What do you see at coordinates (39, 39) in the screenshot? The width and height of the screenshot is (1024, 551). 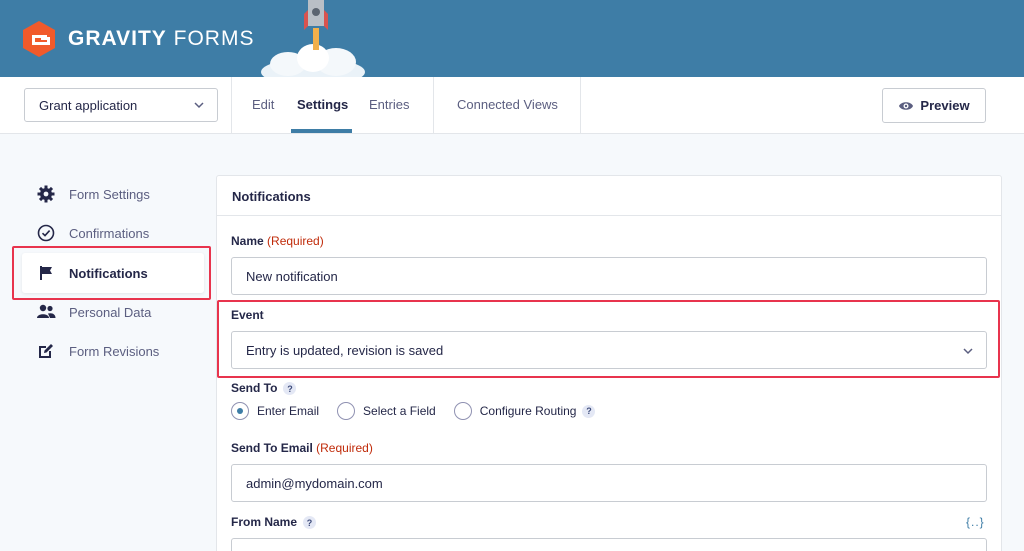 I see `gravity-forms-logo-icon` at bounding box center [39, 39].